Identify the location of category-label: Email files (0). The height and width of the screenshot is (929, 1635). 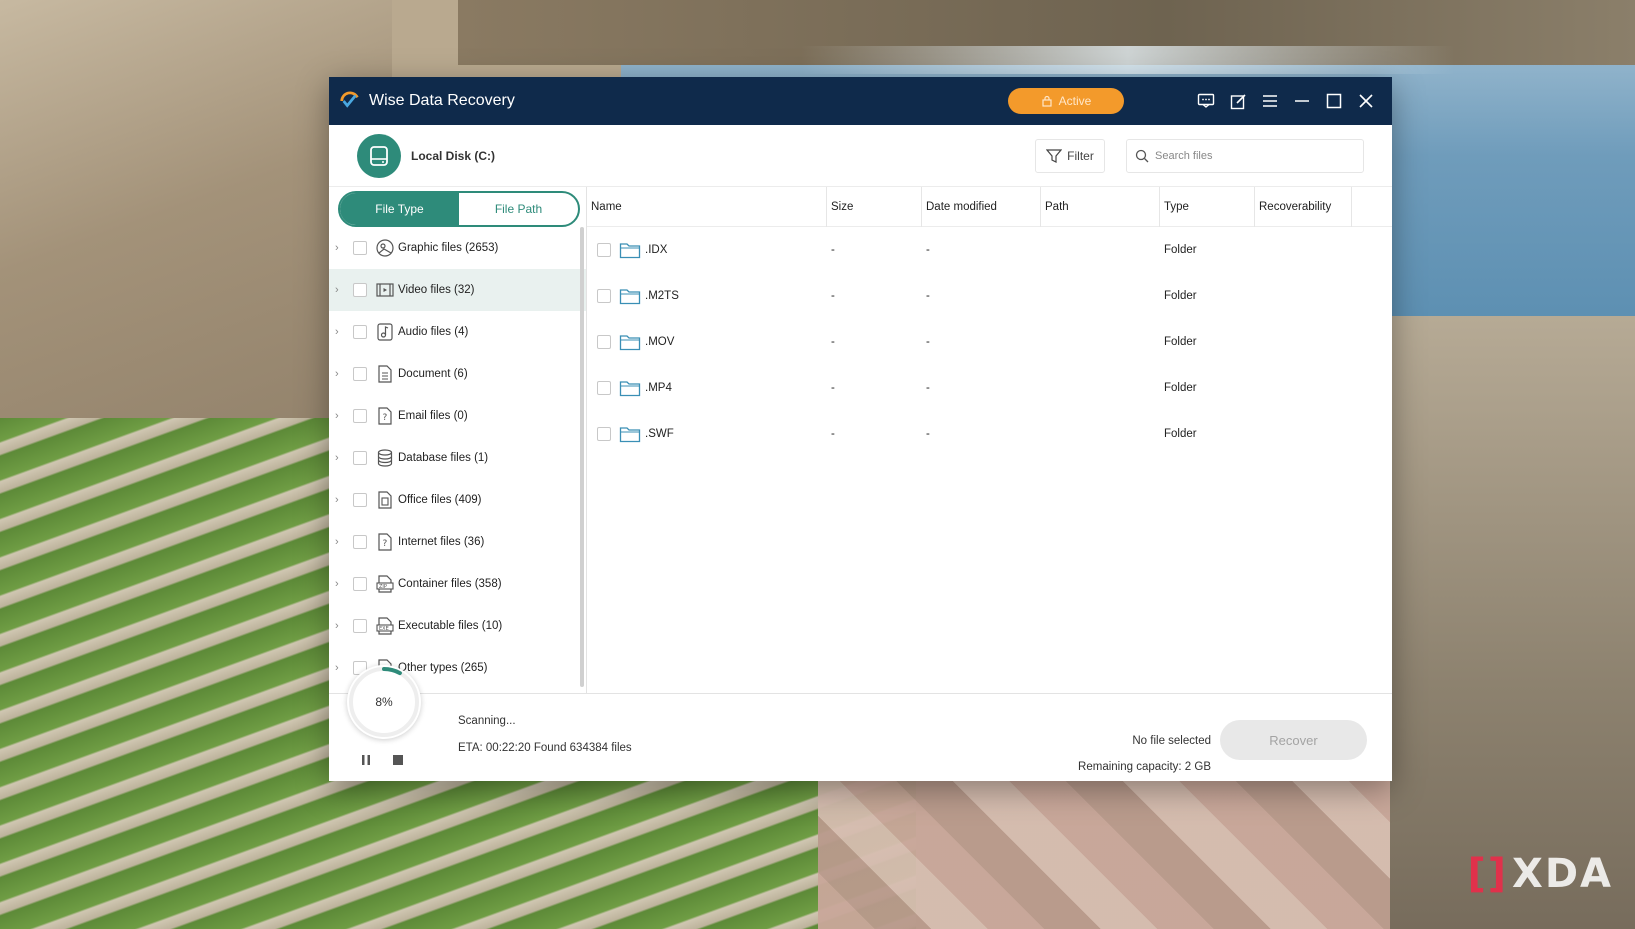
(433, 416).